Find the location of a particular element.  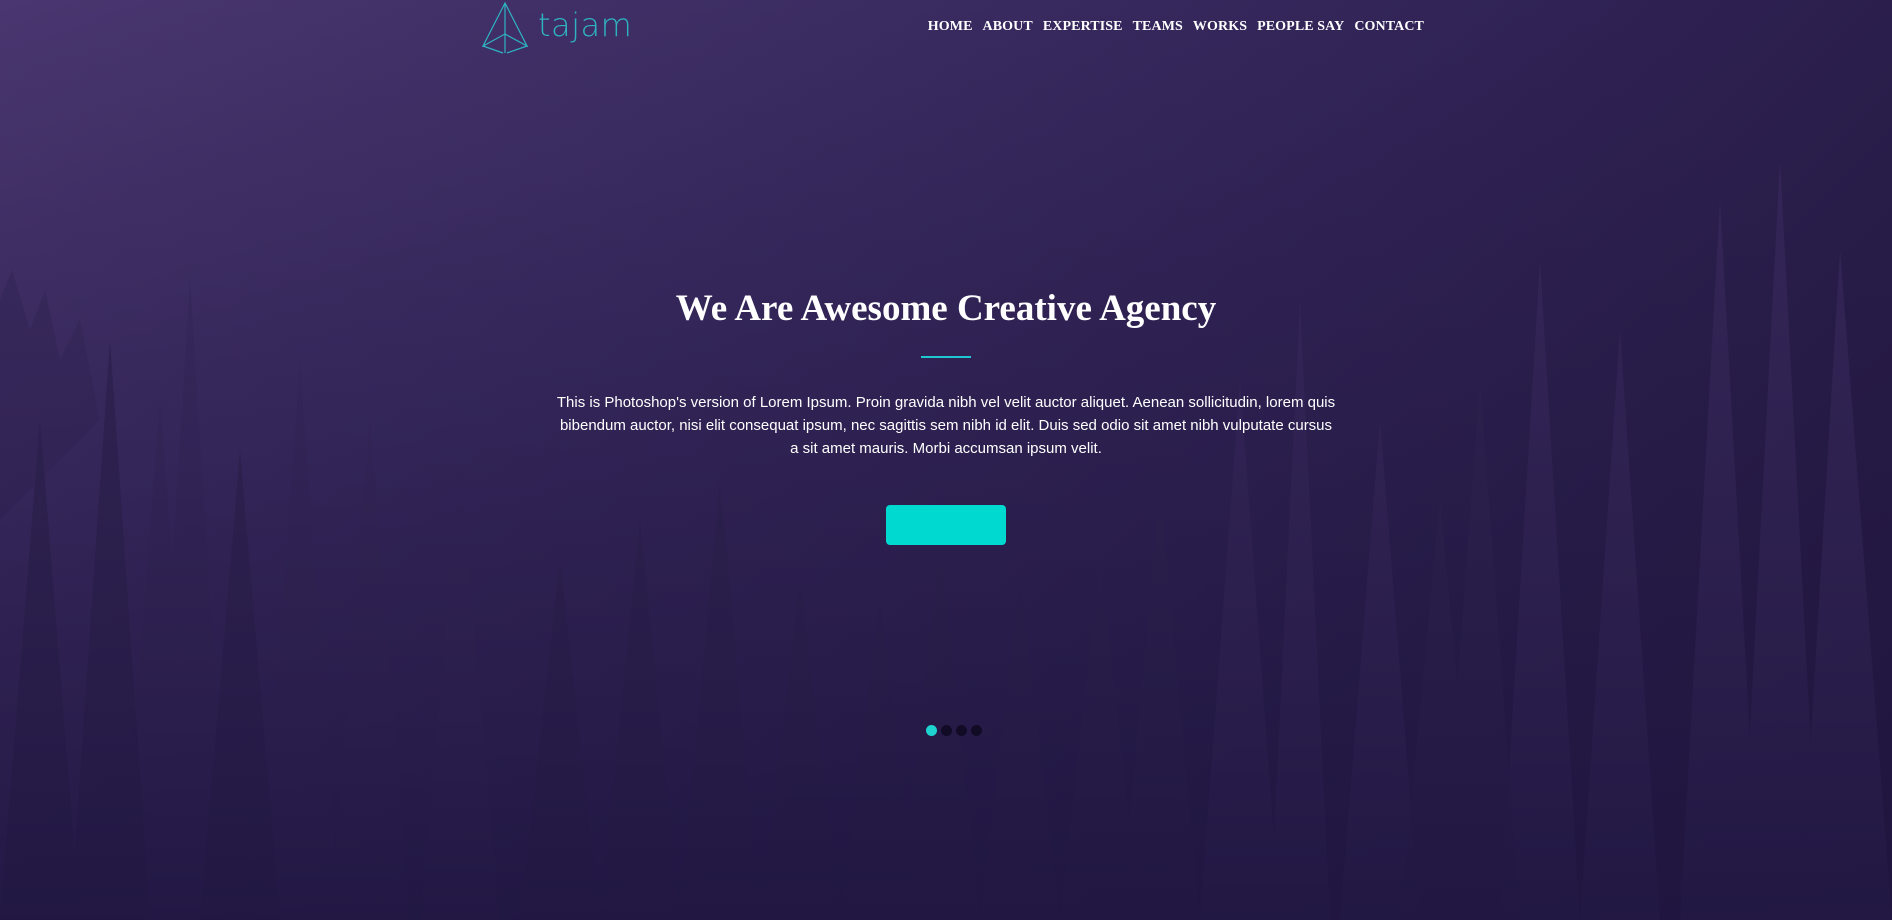

nav-works: WORKS is located at coordinates (1220, 27).